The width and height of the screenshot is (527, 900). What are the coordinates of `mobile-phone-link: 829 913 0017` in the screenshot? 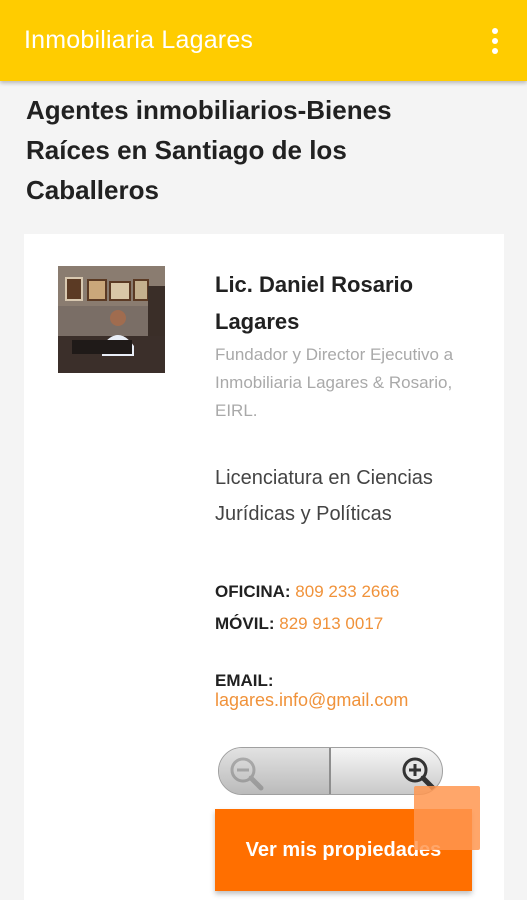 It's located at (331, 623).